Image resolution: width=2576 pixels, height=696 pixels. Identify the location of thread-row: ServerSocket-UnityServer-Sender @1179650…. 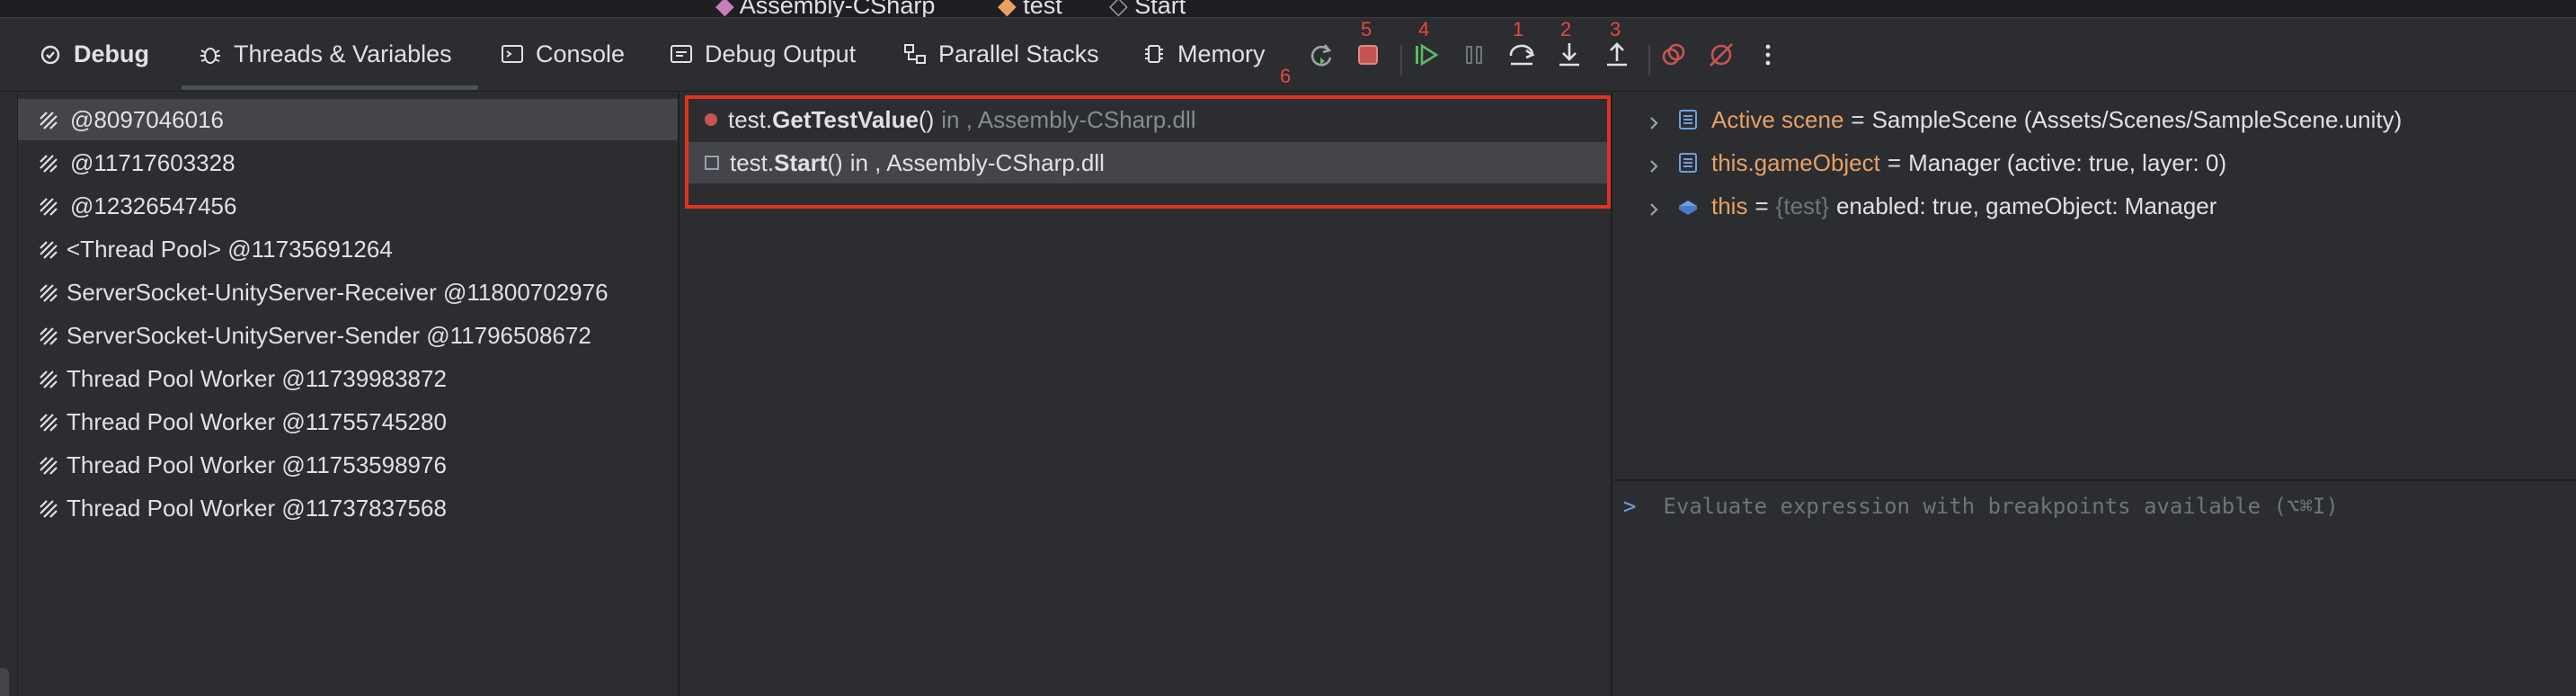
(348, 335).